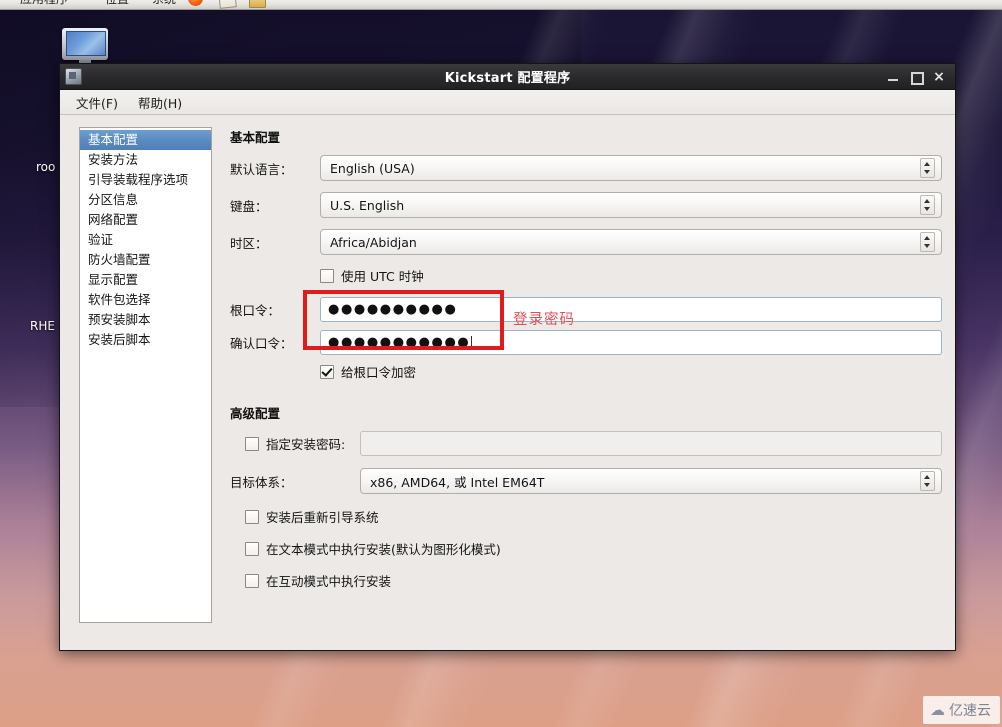 This screenshot has height=727, width=1002. I want to click on watermark: ☁ 亿速云, so click(961, 710).